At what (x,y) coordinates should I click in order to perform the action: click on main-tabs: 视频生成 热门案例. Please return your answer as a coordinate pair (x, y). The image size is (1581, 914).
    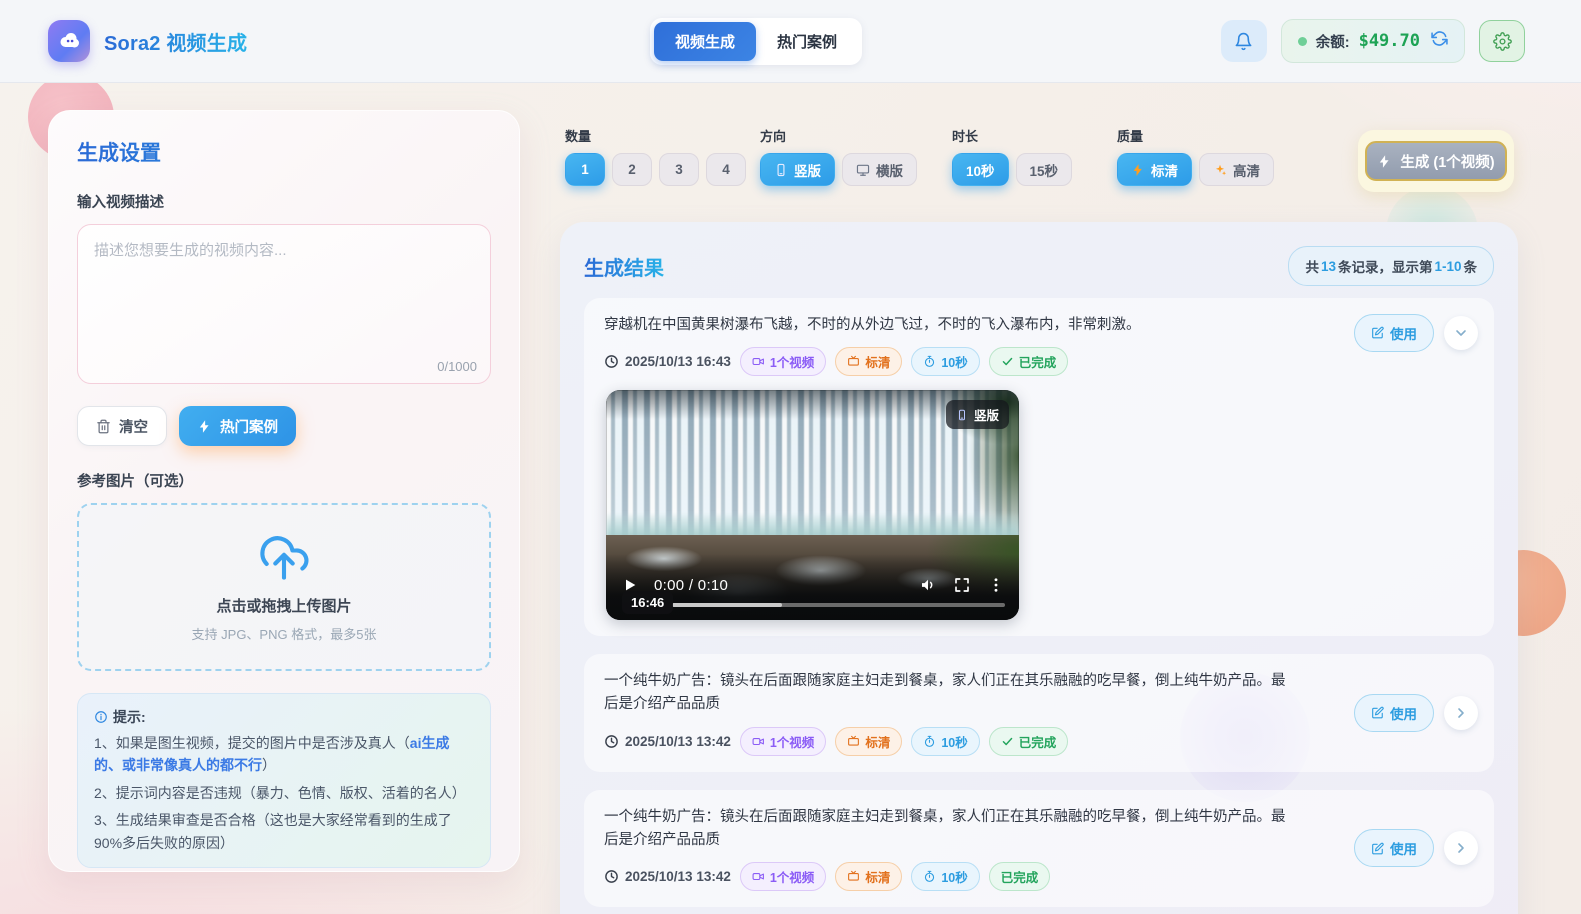
    Looking at the image, I should click on (756, 41).